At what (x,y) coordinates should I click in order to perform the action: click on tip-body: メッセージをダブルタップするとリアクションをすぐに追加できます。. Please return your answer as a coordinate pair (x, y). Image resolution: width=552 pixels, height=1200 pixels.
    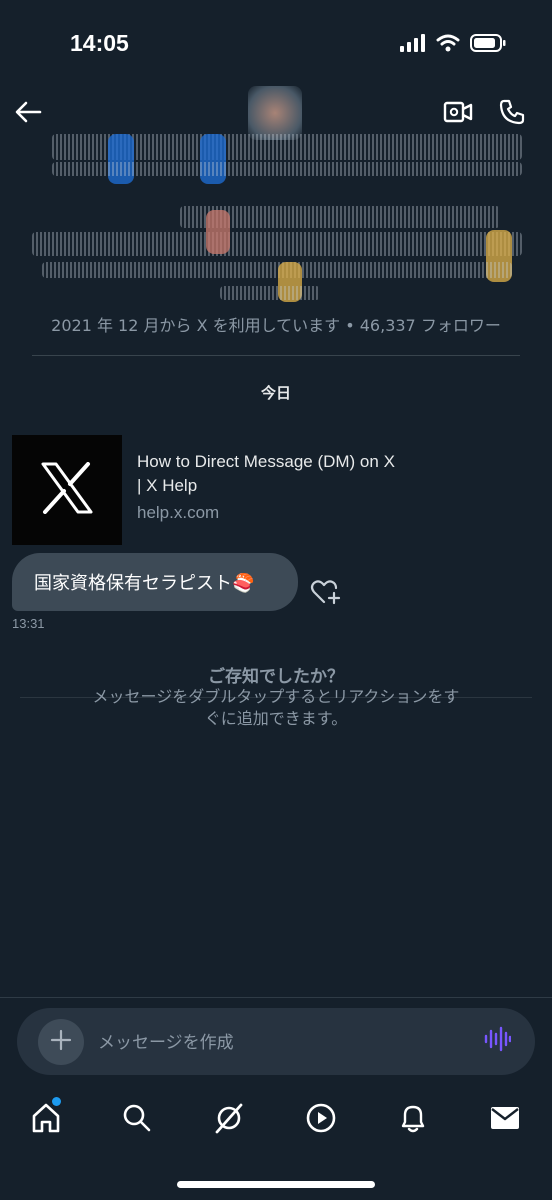
    Looking at the image, I should click on (276, 707).